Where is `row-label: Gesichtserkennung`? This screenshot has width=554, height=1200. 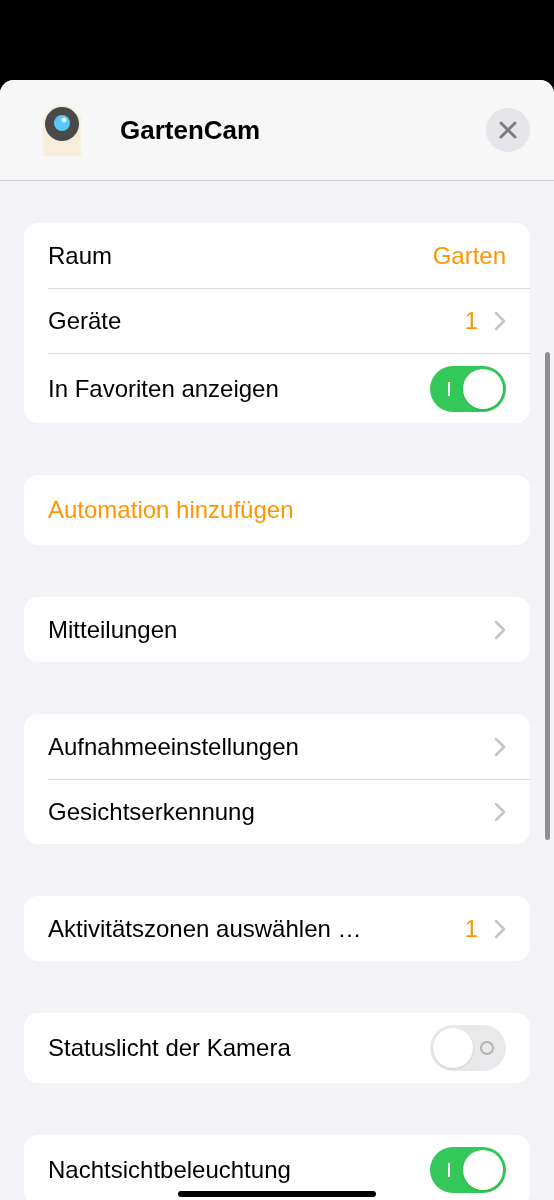
row-label: Gesichtserkennung is located at coordinates (151, 812).